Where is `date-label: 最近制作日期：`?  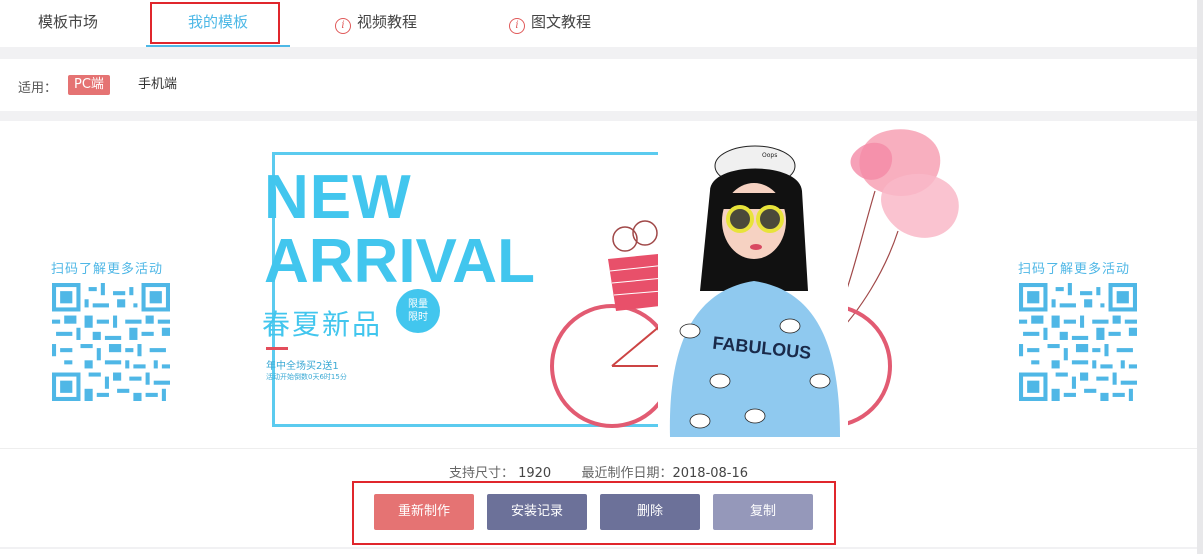 date-label: 最近制作日期： is located at coordinates (627, 473).